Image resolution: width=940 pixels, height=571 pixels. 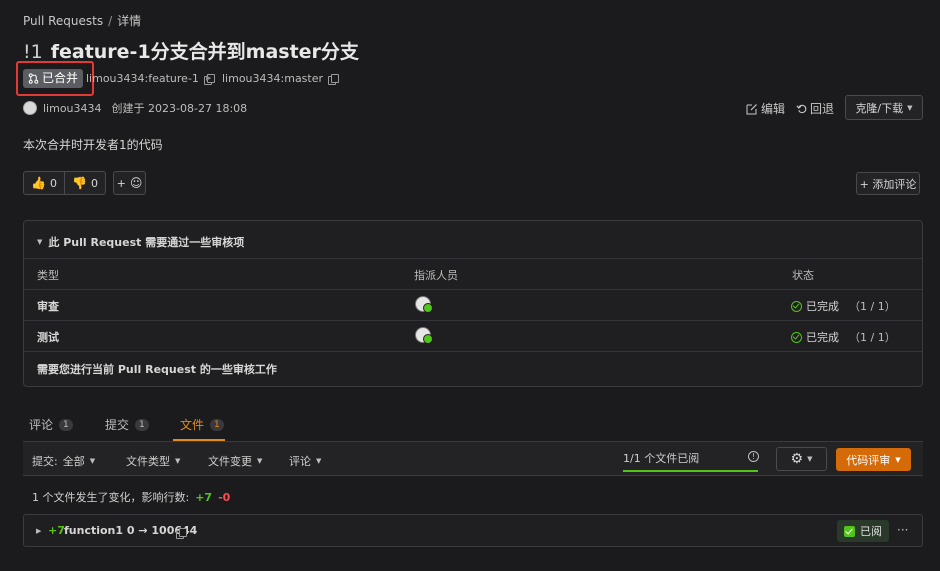 I want to click on tab-label: 提交, so click(x=117, y=425).